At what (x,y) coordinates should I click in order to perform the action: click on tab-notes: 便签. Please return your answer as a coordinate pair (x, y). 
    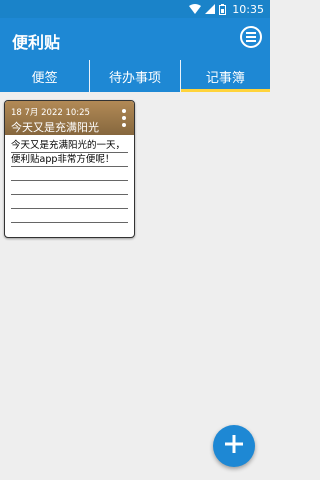
    Looking at the image, I should click on (44, 76).